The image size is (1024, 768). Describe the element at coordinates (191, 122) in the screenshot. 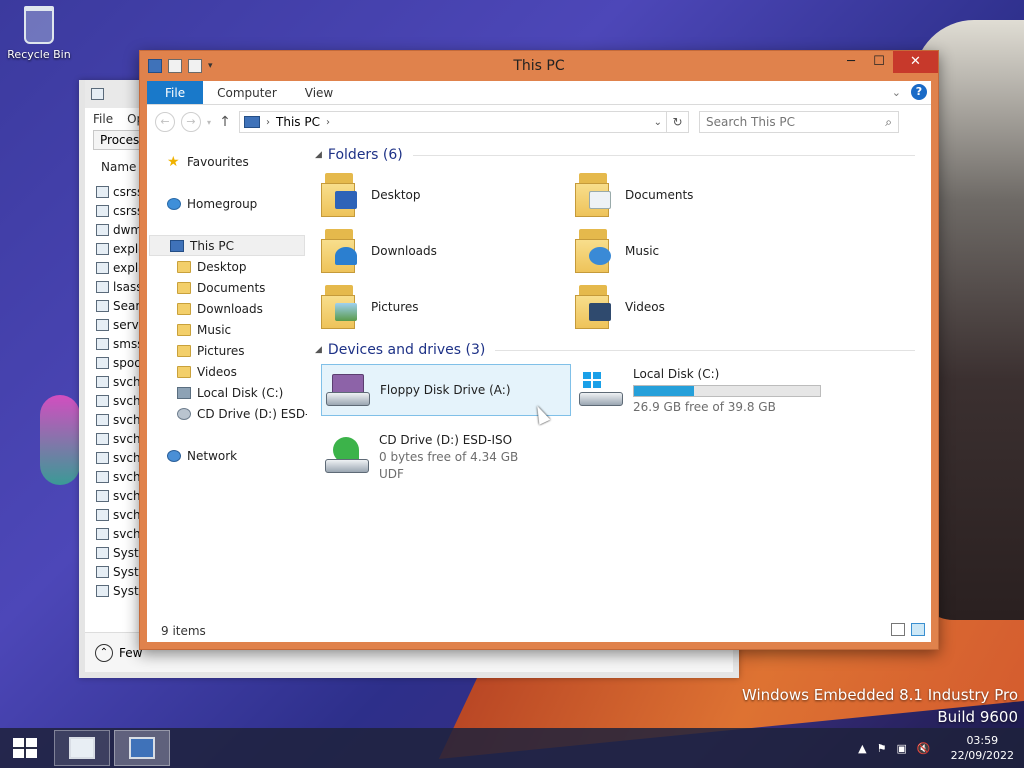

I see `forward-button: →` at that location.